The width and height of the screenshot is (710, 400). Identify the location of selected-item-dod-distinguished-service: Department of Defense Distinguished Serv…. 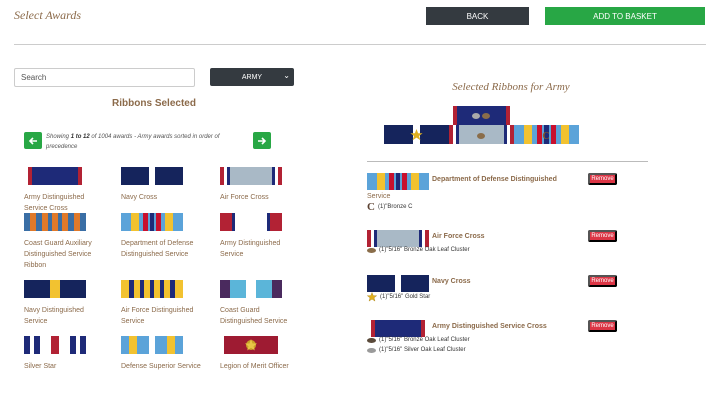
(497, 194).